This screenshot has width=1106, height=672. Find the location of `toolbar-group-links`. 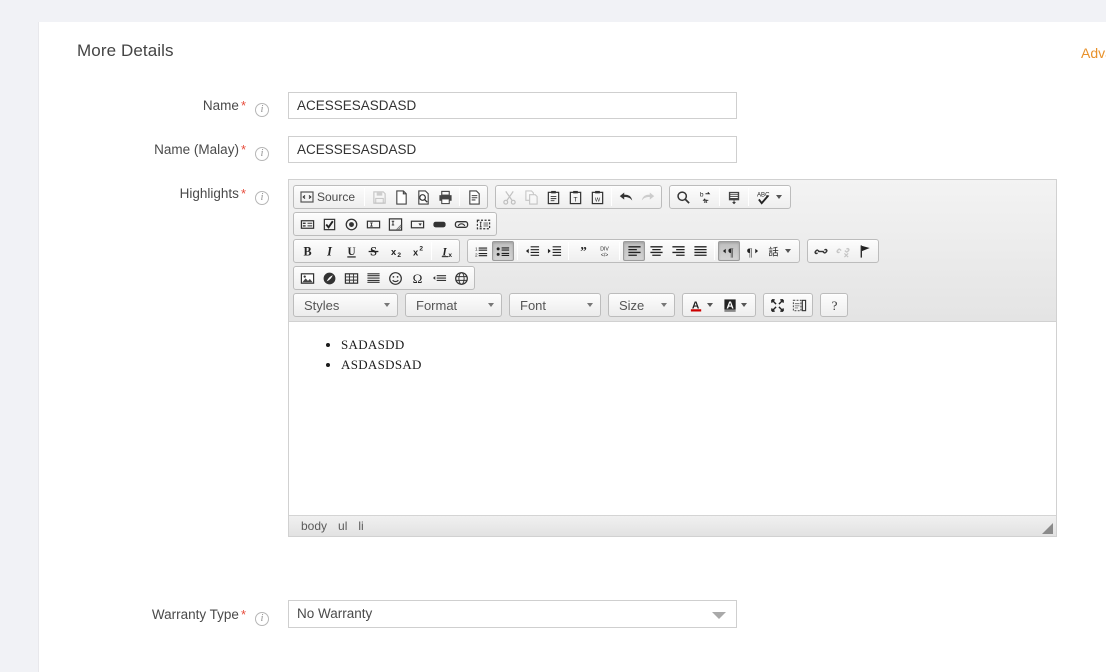

toolbar-group-links is located at coordinates (843, 251).